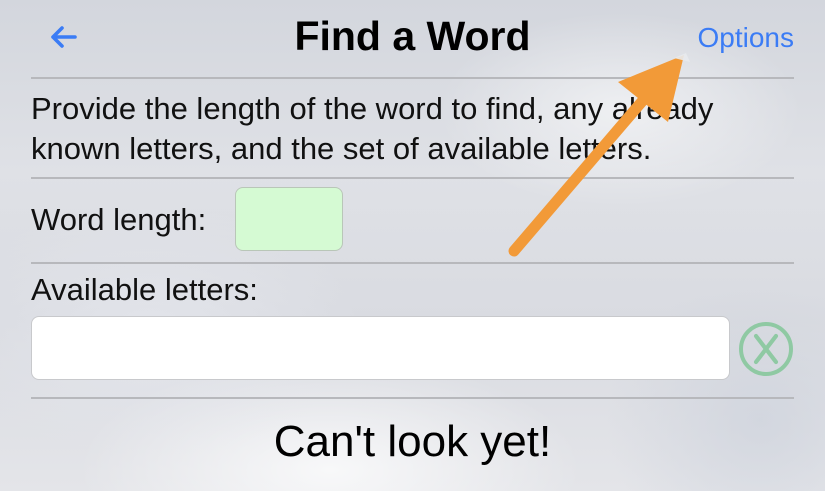 The image size is (825, 491). I want to click on options-button: Options, so click(746, 38).